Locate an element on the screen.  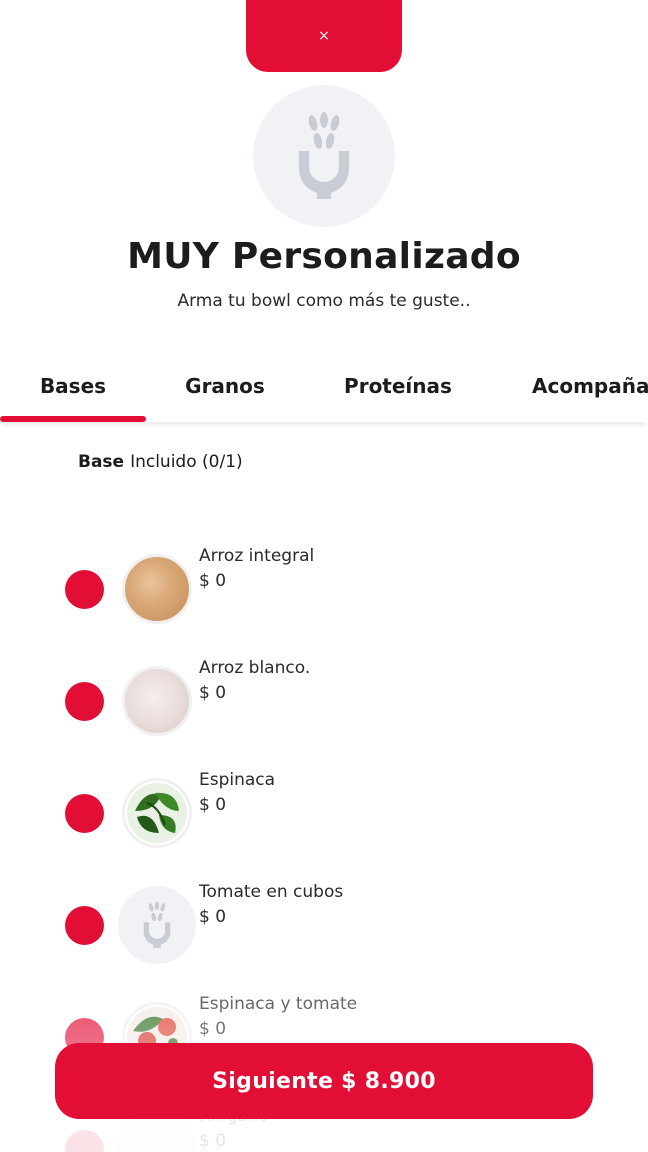
option-name: Tomate en cubos is located at coordinates (271, 892).